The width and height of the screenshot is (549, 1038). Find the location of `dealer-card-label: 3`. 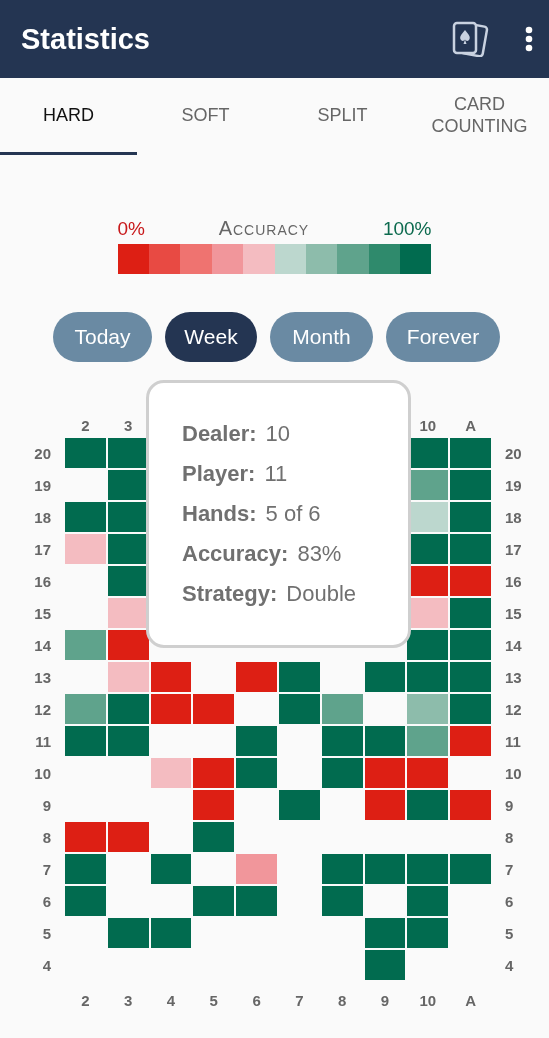

dealer-card-label: 3 is located at coordinates (128, 1001).